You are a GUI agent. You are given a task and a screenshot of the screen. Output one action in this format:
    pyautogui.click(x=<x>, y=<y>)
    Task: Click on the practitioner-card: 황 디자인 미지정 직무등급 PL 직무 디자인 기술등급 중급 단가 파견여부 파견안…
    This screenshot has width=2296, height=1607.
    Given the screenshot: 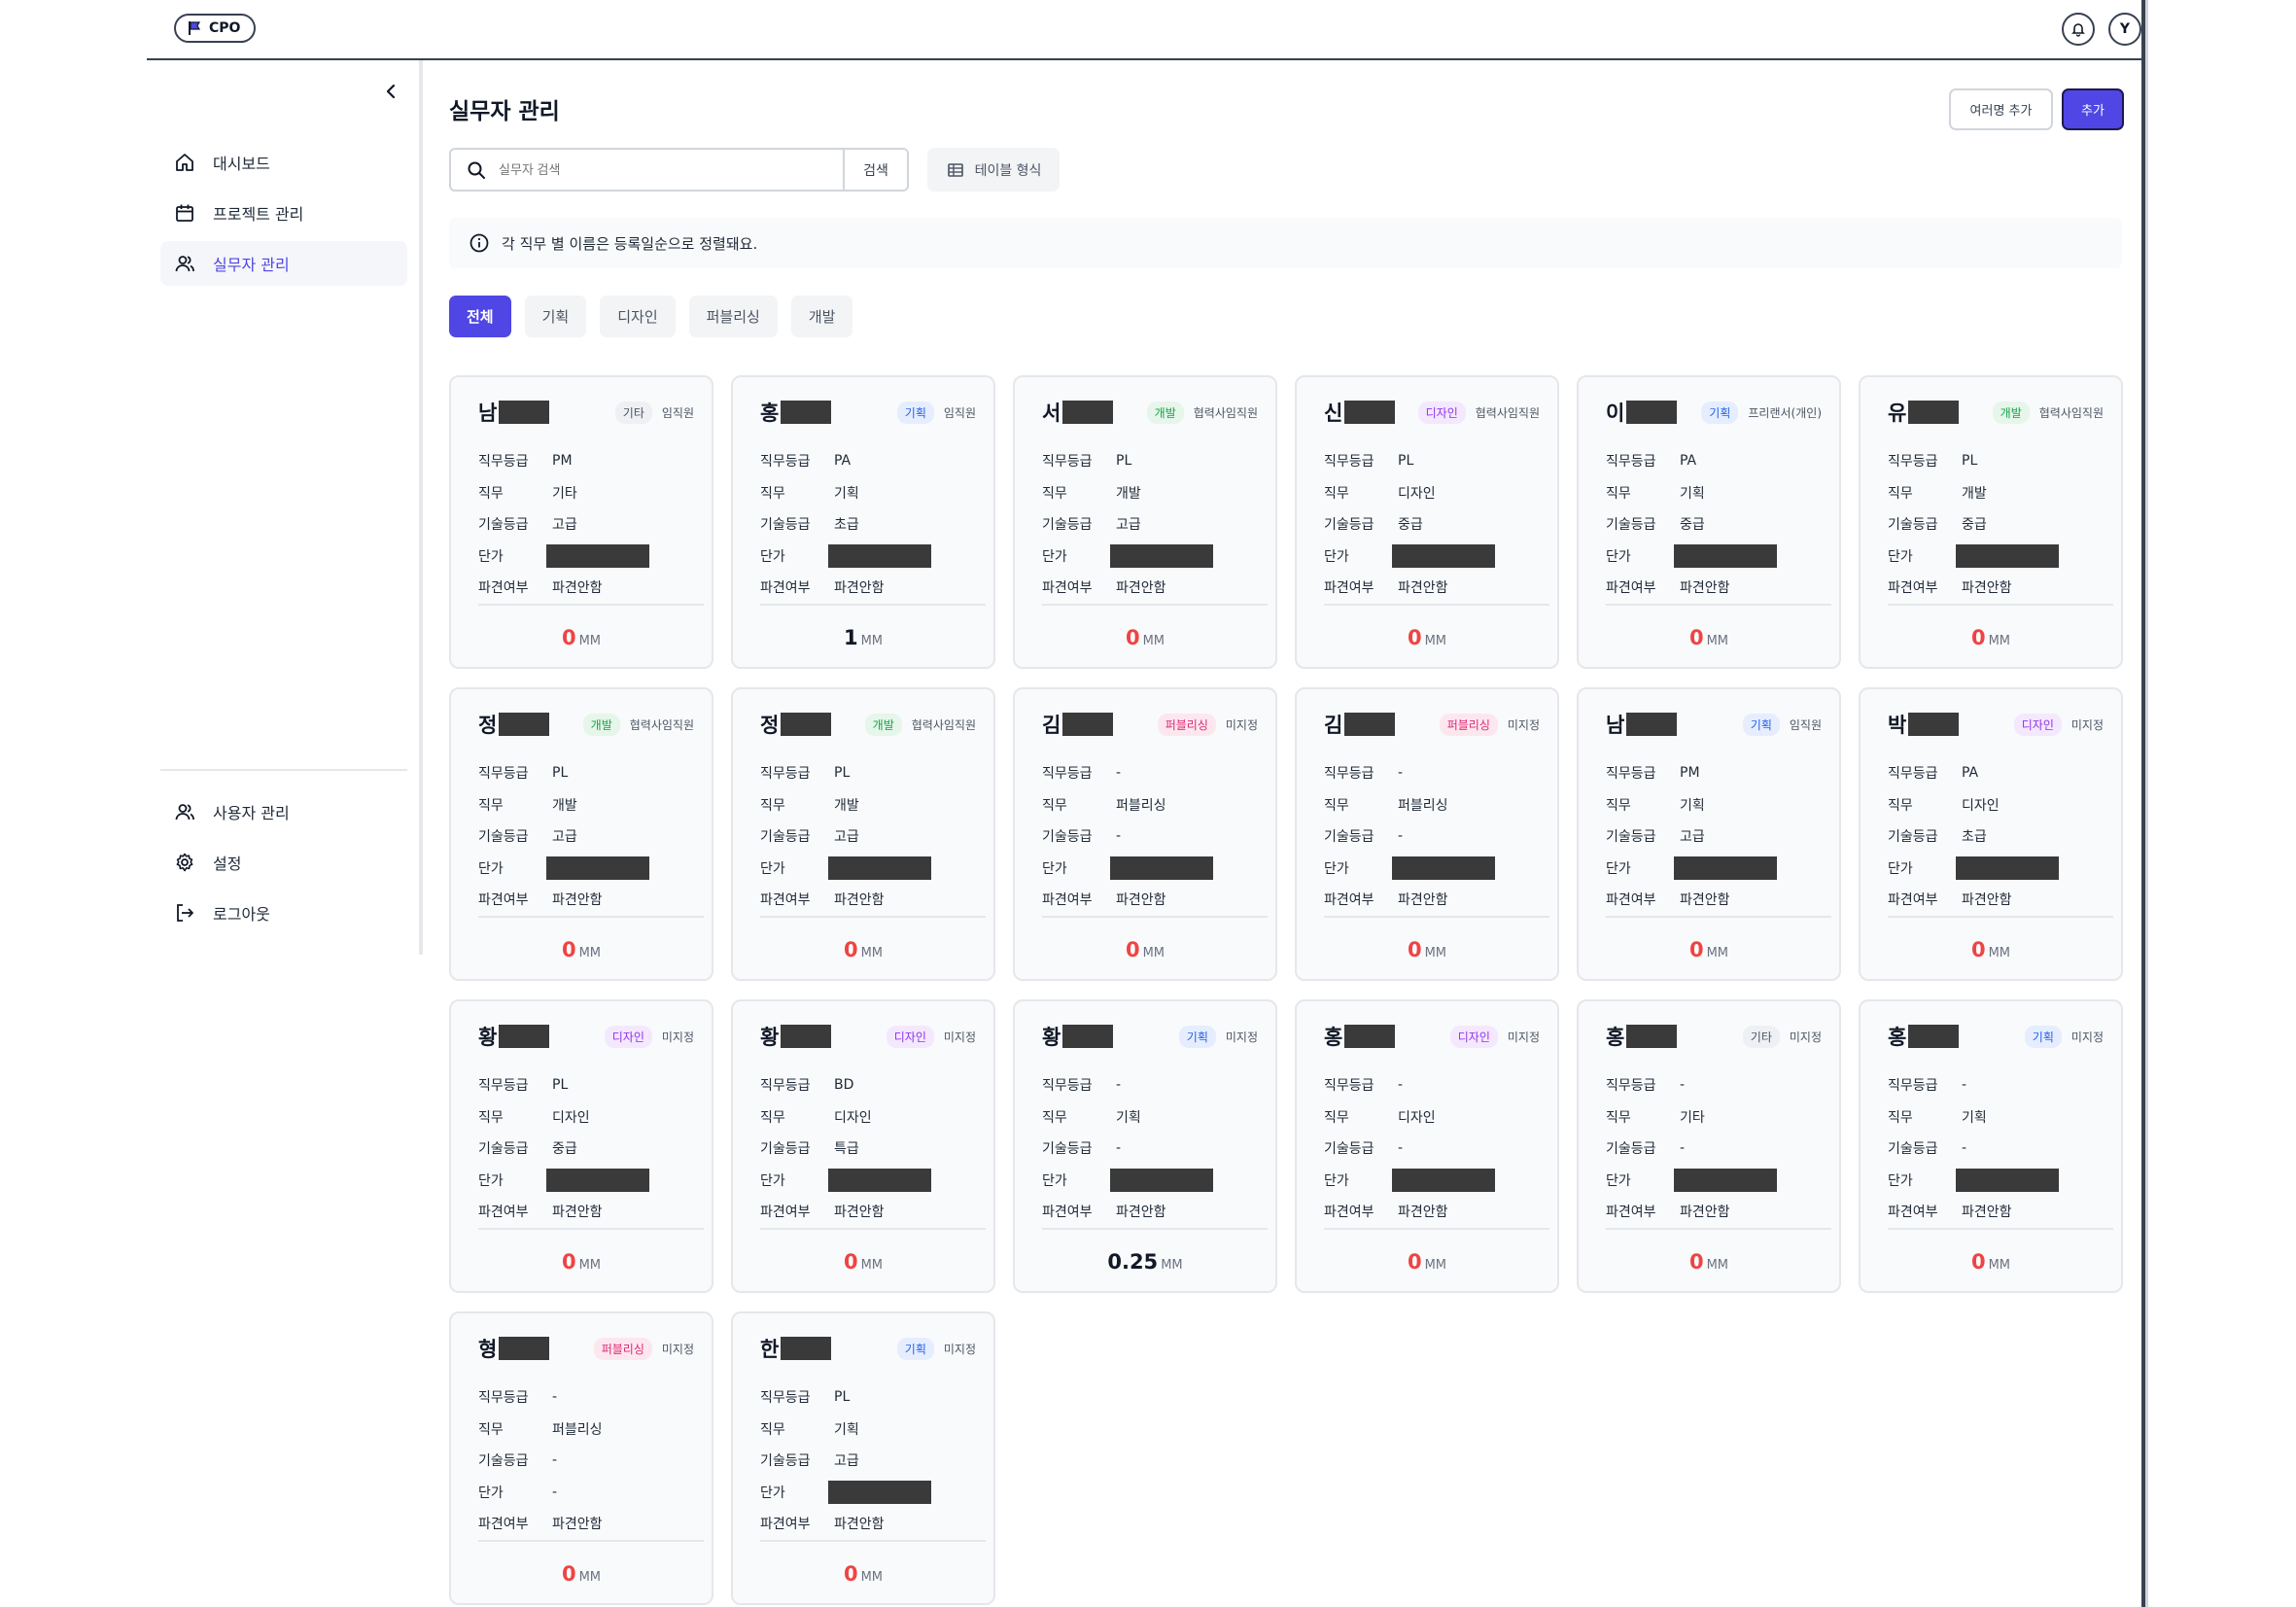 What is the action you would take?
    pyautogui.click(x=581, y=1146)
    